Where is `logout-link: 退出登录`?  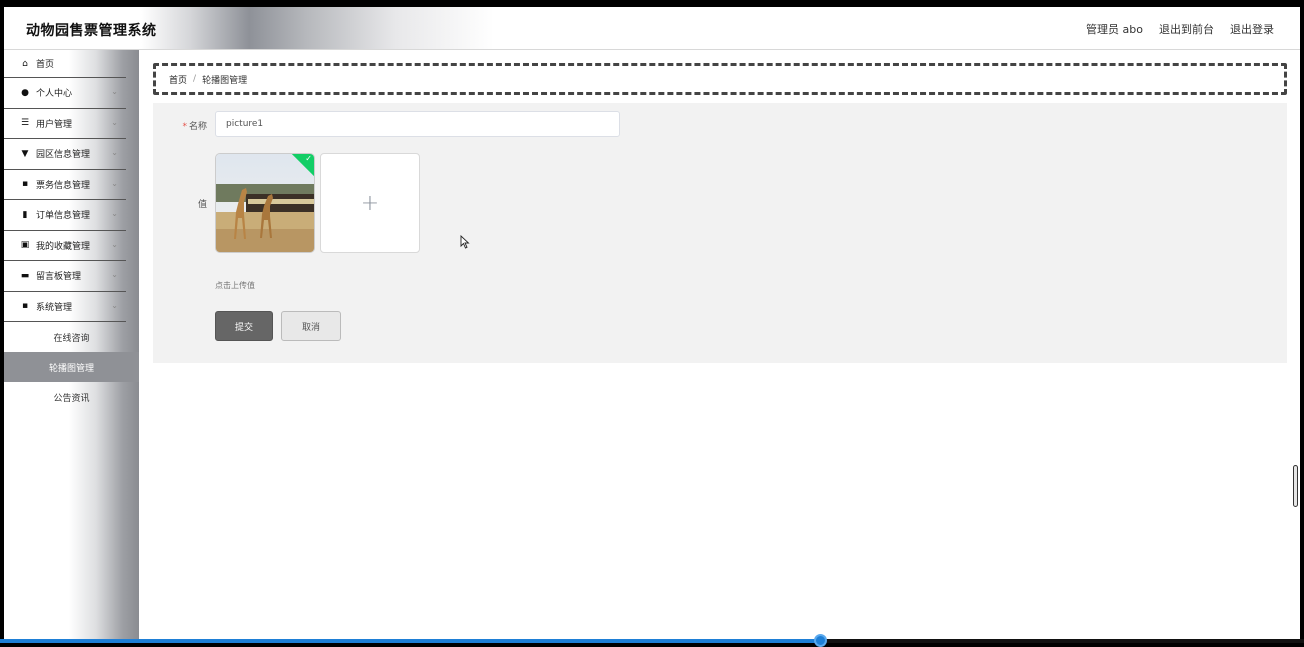
logout-link: 退出登录 is located at coordinates (1252, 29).